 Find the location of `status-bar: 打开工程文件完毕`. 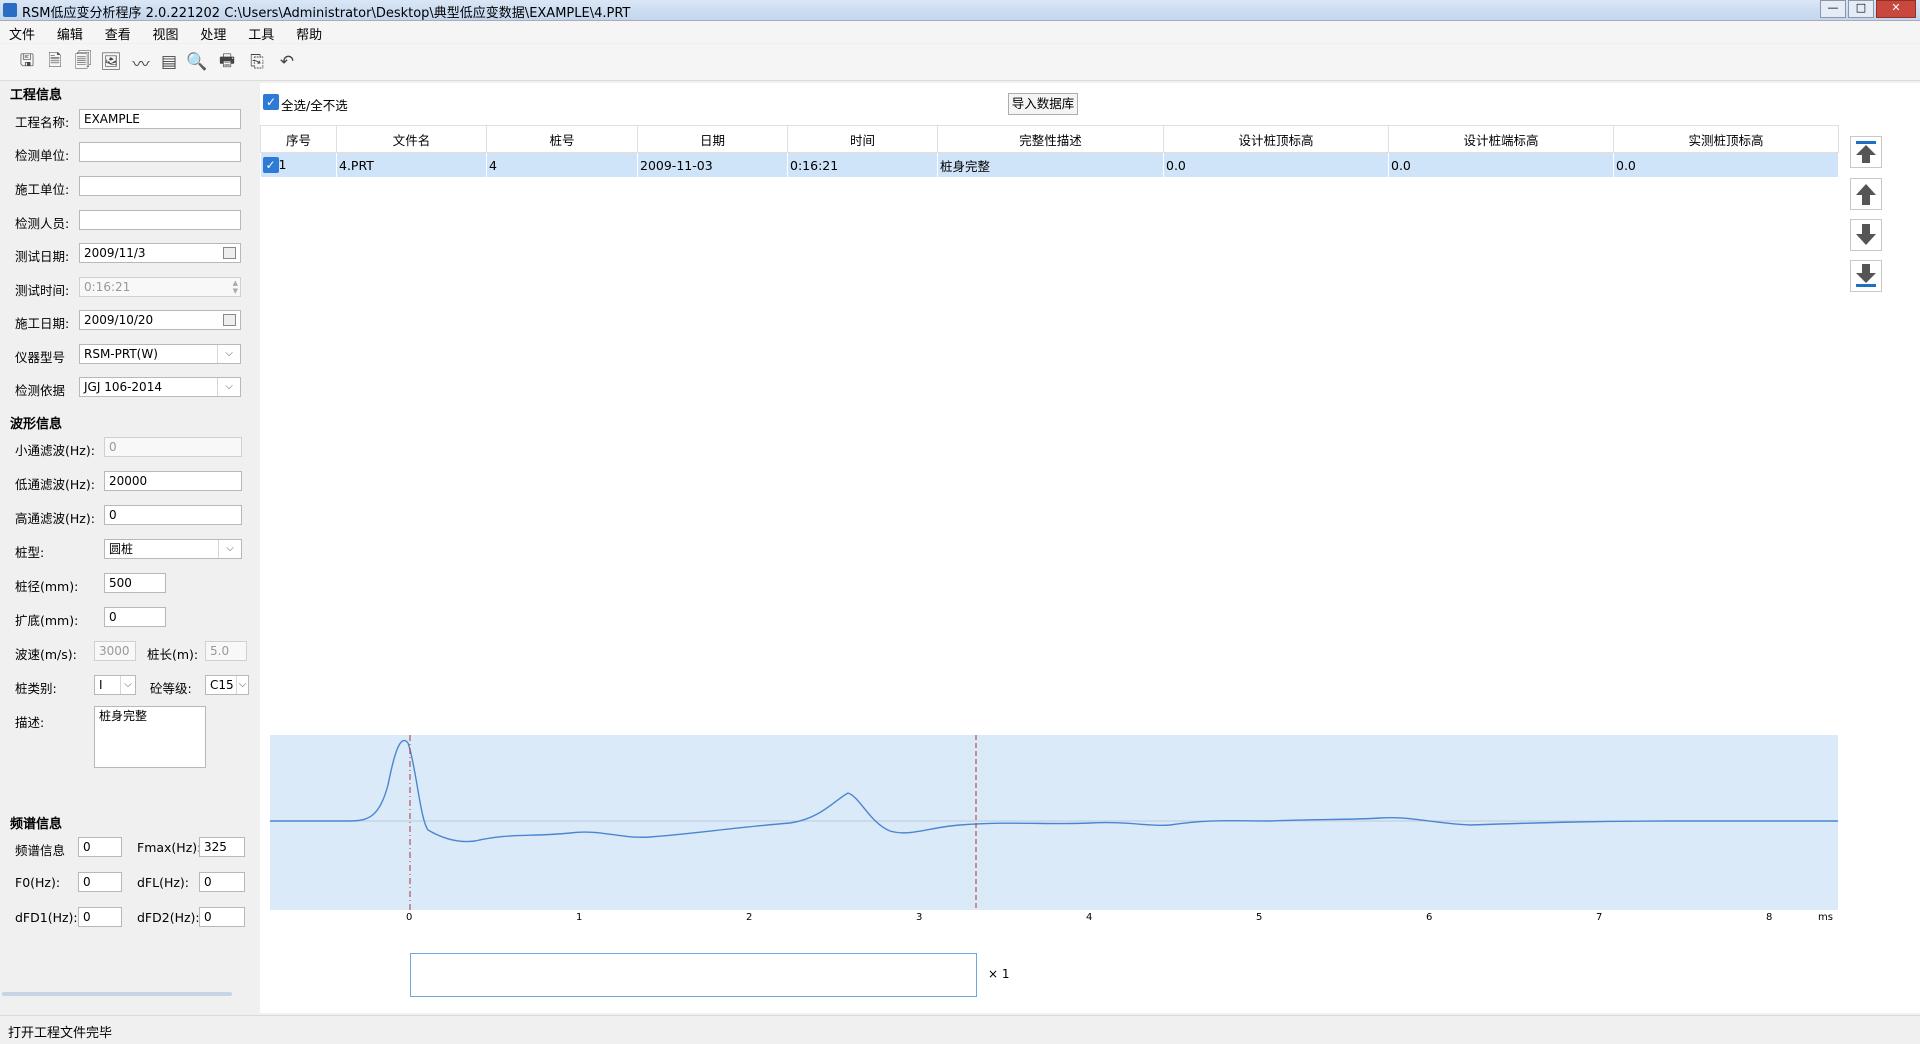

status-bar: 打开工程文件完毕 is located at coordinates (960, 1029).